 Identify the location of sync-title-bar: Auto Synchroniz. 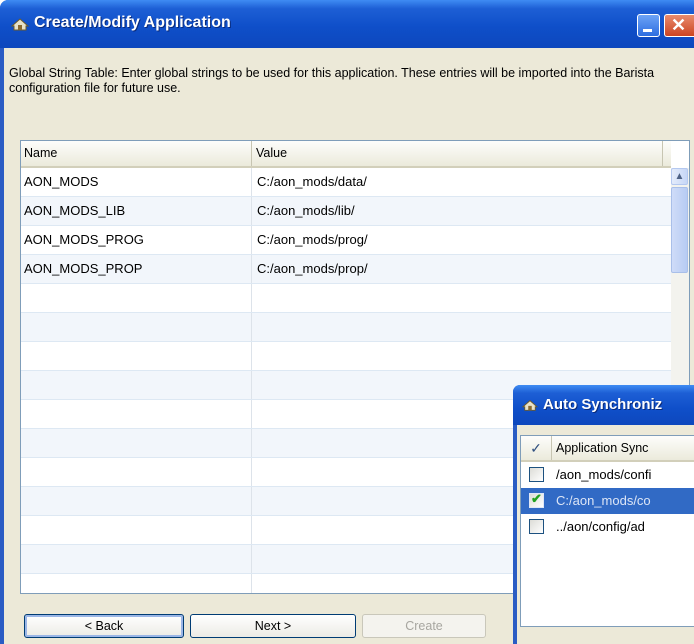
(603, 405).